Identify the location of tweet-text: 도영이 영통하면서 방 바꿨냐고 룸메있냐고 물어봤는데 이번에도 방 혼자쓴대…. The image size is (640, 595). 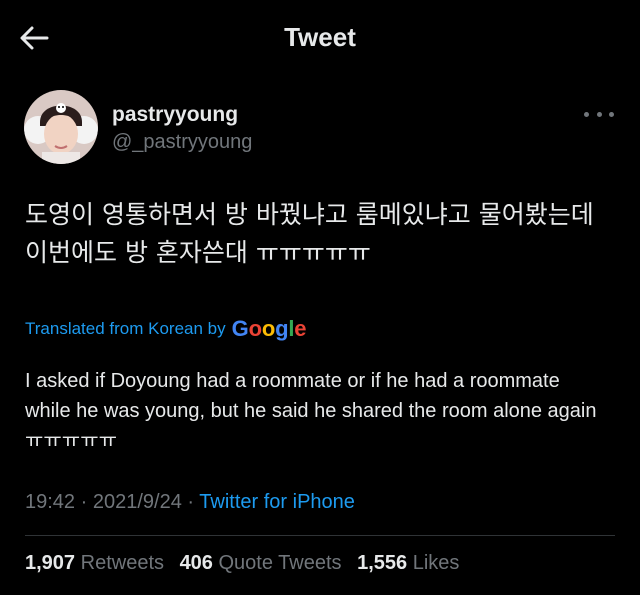
(309, 233).